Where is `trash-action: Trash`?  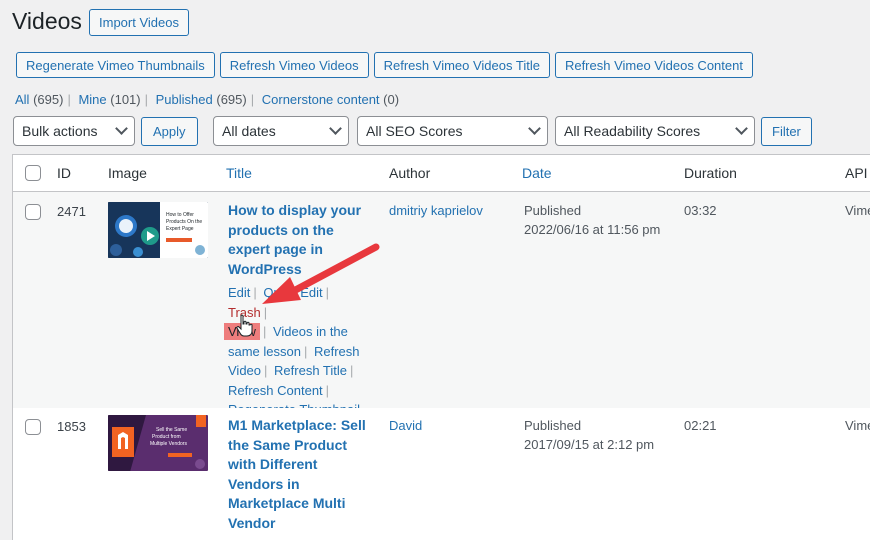 trash-action: Trash is located at coordinates (244, 312).